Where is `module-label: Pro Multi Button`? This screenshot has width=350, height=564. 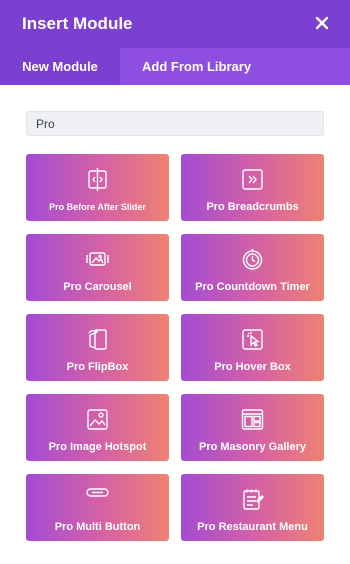 module-label: Pro Multi Button is located at coordinates (97, 527).